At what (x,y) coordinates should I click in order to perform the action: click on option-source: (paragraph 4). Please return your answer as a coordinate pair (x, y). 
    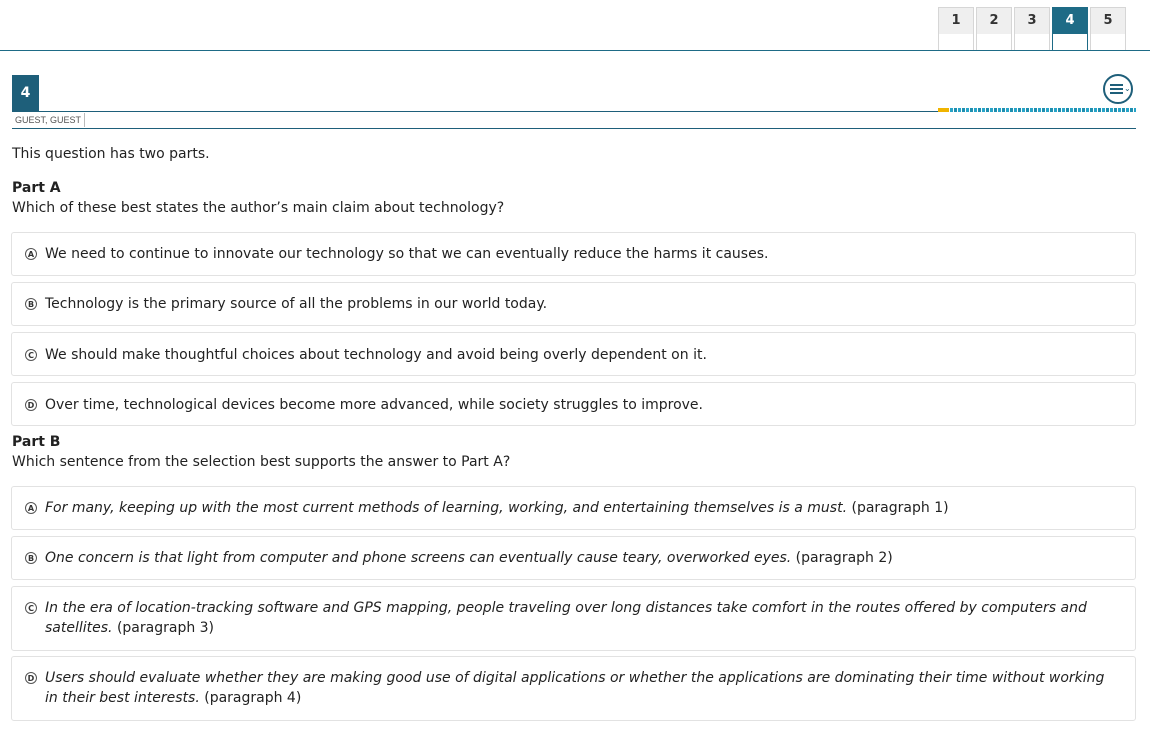
    Looking at the image, I should click on (253, 698).